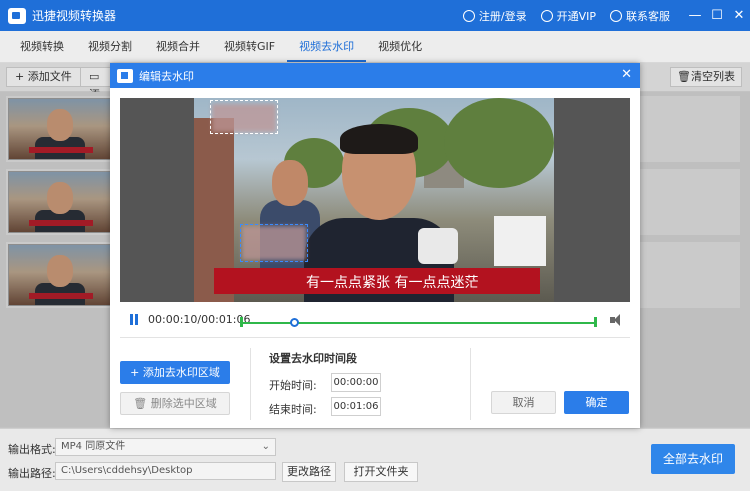 This screenshot has width=750, height=491. I want to click on tab-video-convert: 视频转换, so click(38, 46).